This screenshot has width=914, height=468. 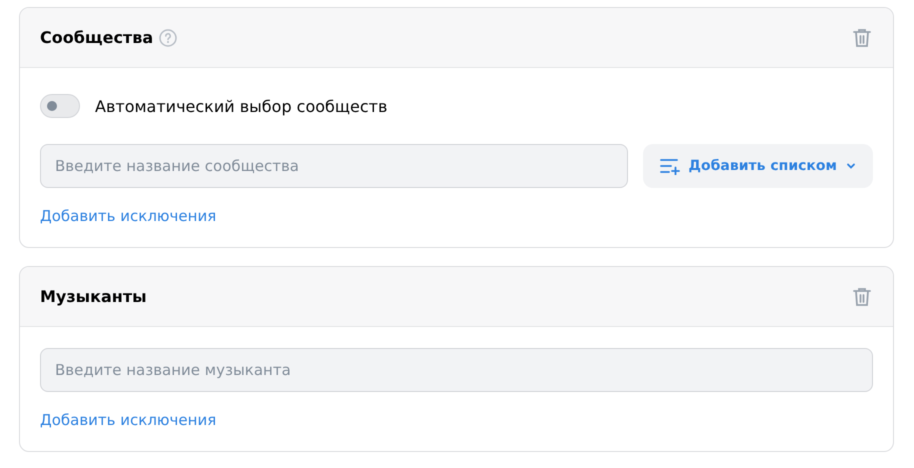 I want to click on search-field: Введите название музыканта, so click(x=456, y=370).